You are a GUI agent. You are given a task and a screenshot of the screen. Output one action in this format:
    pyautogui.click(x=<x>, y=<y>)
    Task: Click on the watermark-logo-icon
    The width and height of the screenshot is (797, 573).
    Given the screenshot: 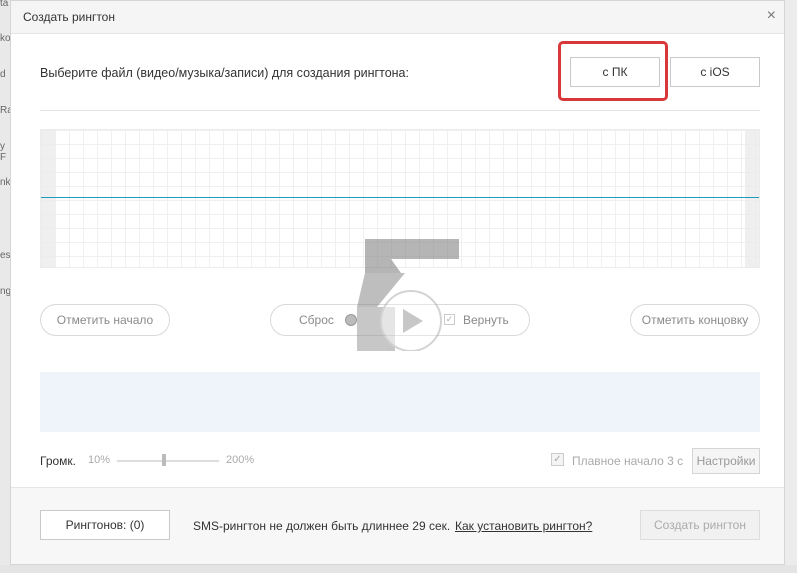 What is the action you would take?
    pyautogui.click(x=408, y=295)
    